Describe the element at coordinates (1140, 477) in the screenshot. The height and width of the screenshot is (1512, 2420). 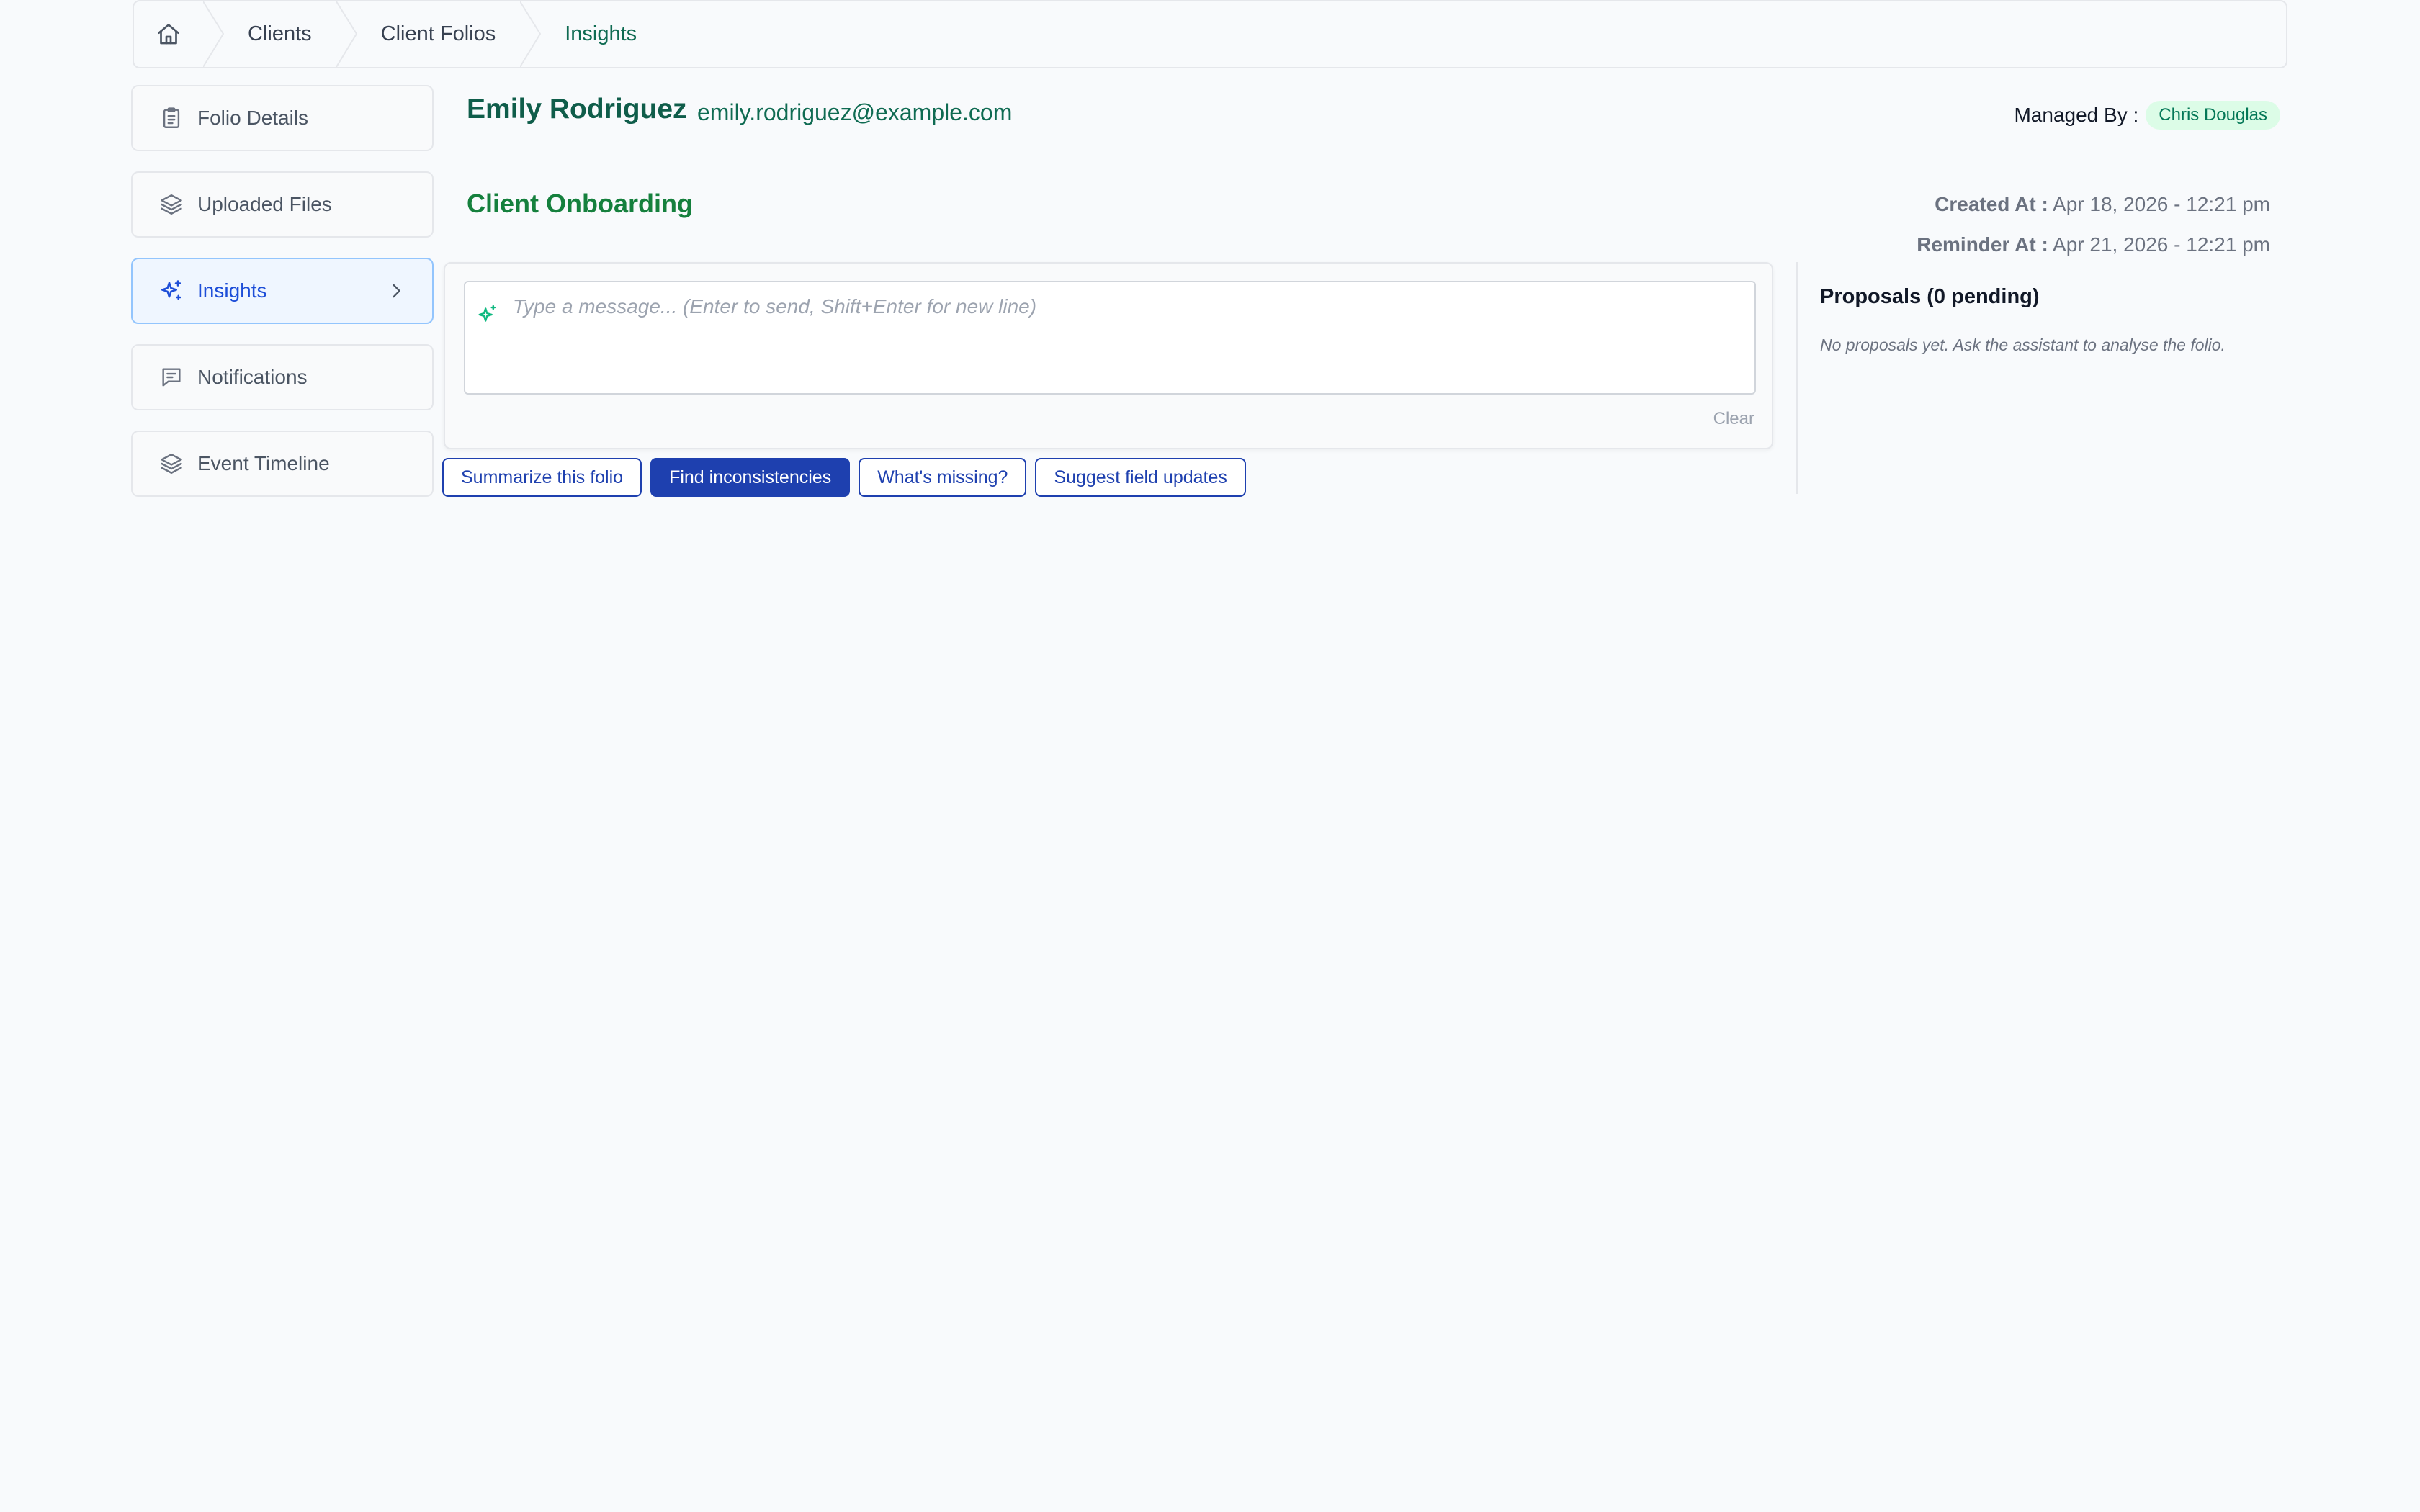
I see `suggest-field-updates-button: Suggest field updates` at that location.